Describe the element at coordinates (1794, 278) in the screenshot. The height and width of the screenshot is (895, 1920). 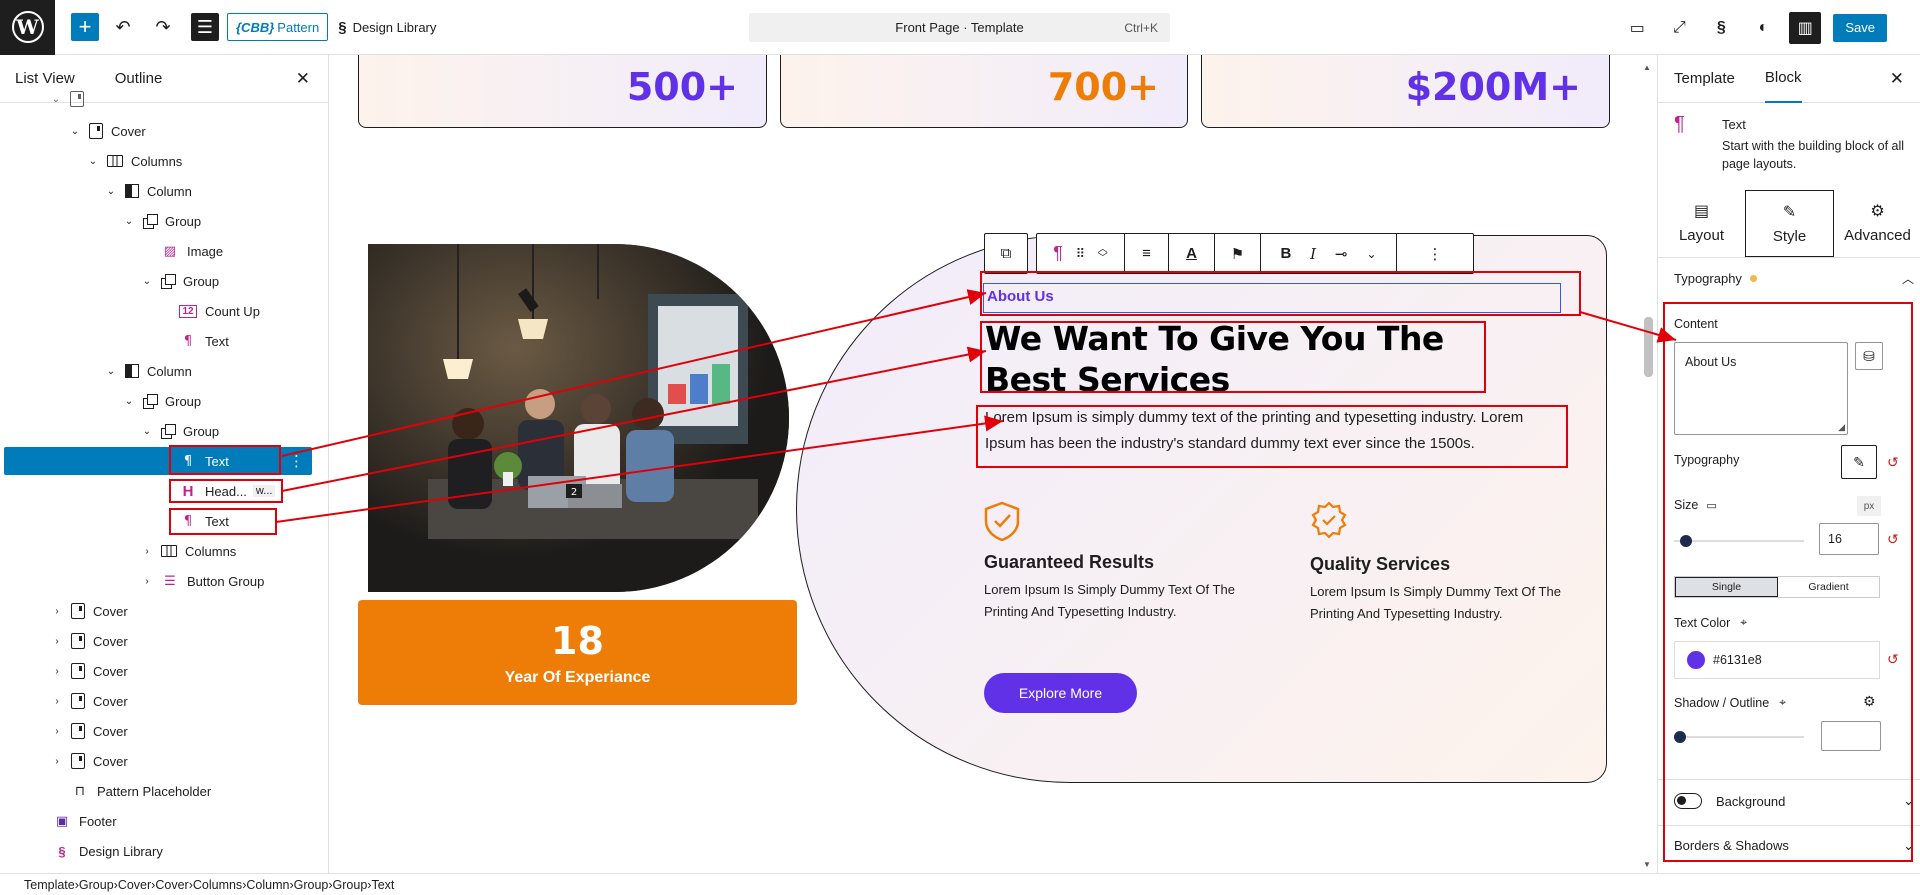
I see `typography-panel-toggle: Typography ︿` at that location.